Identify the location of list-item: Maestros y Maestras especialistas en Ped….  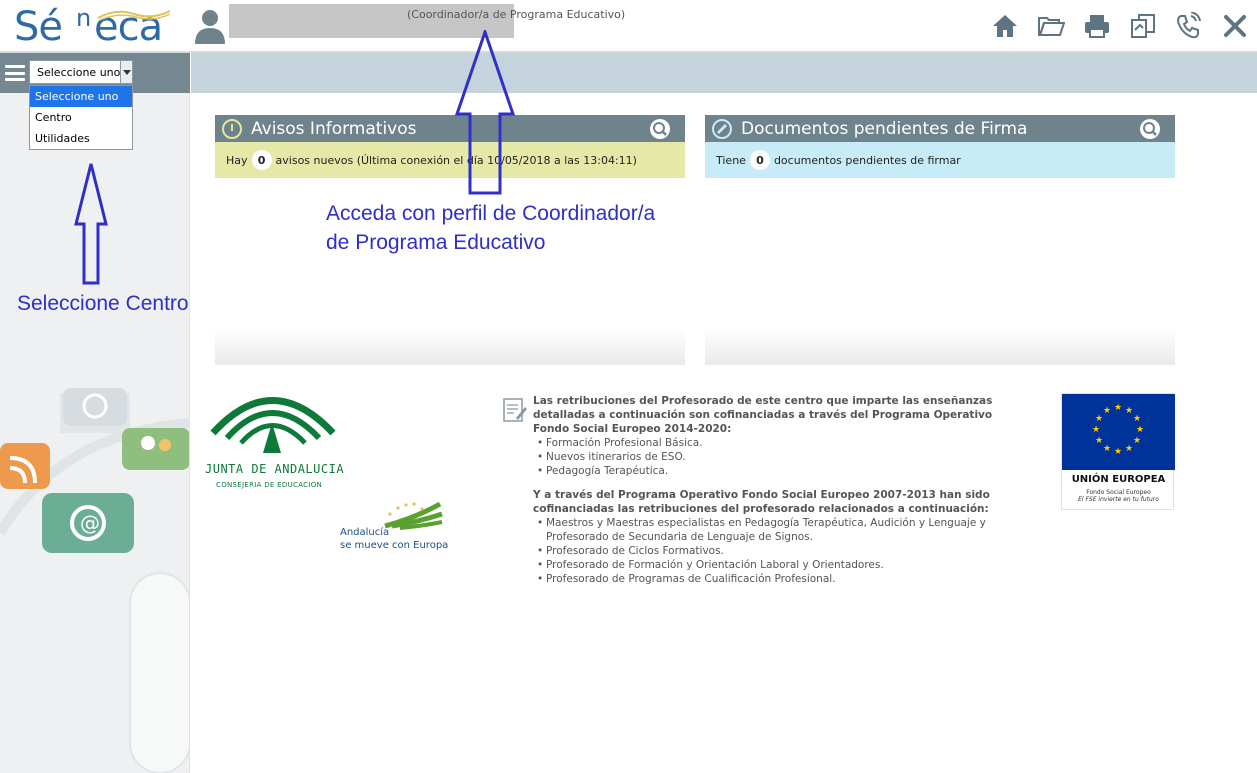
(770, 530).